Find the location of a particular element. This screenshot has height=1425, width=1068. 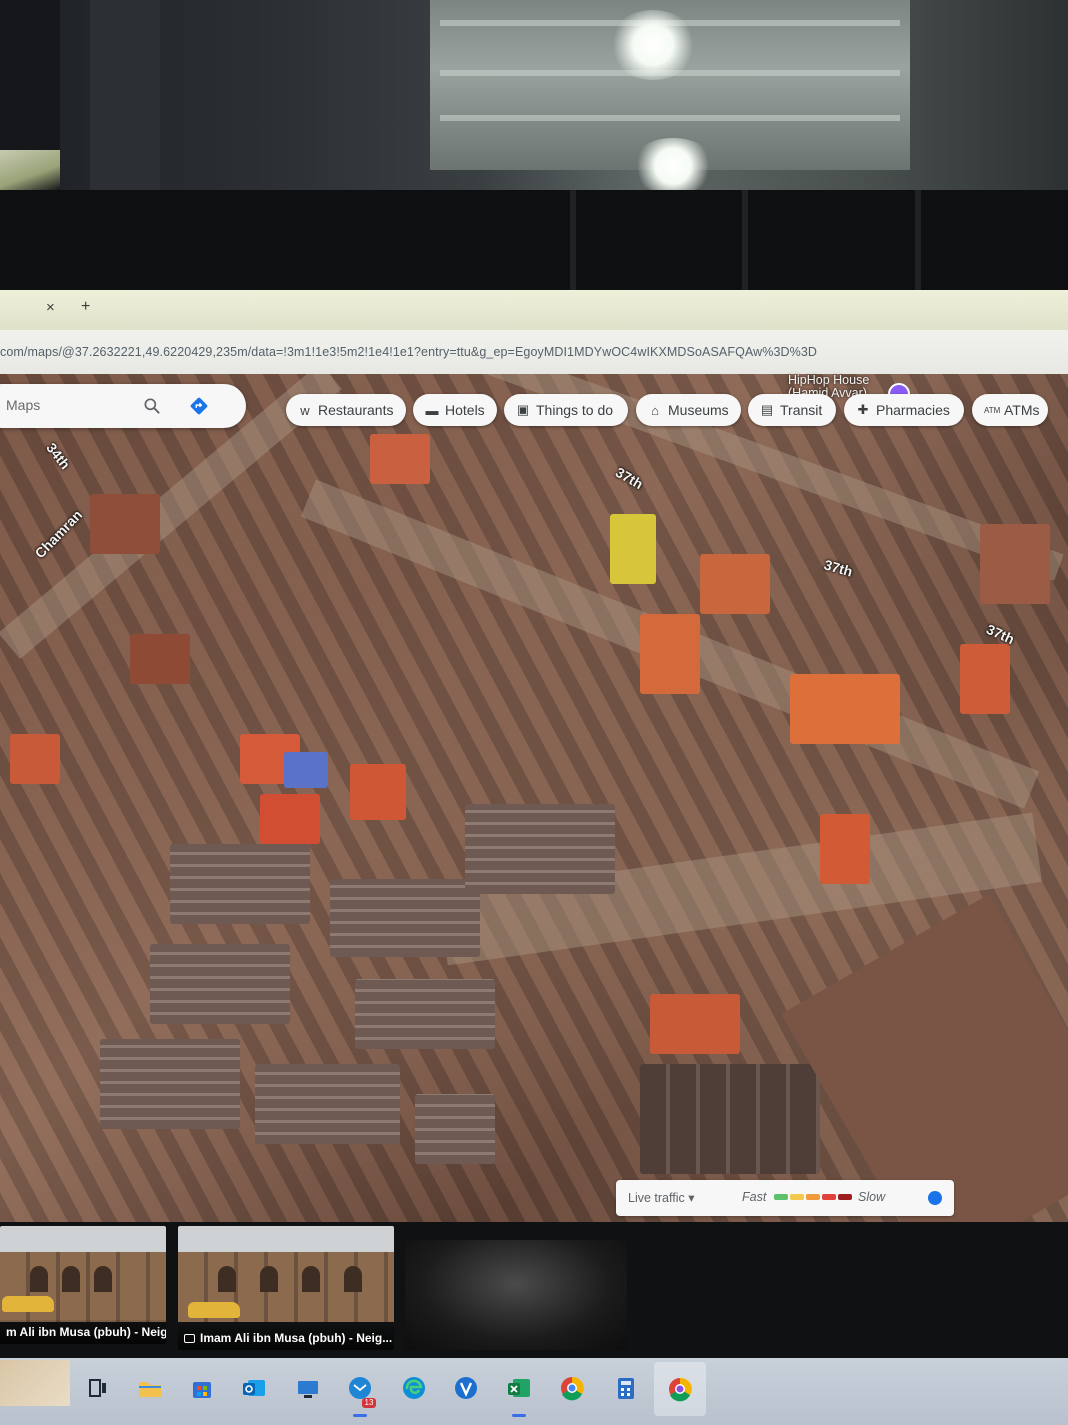

chip-restaurants: ᴡ Restaurants is located at coordinates (346, 410).